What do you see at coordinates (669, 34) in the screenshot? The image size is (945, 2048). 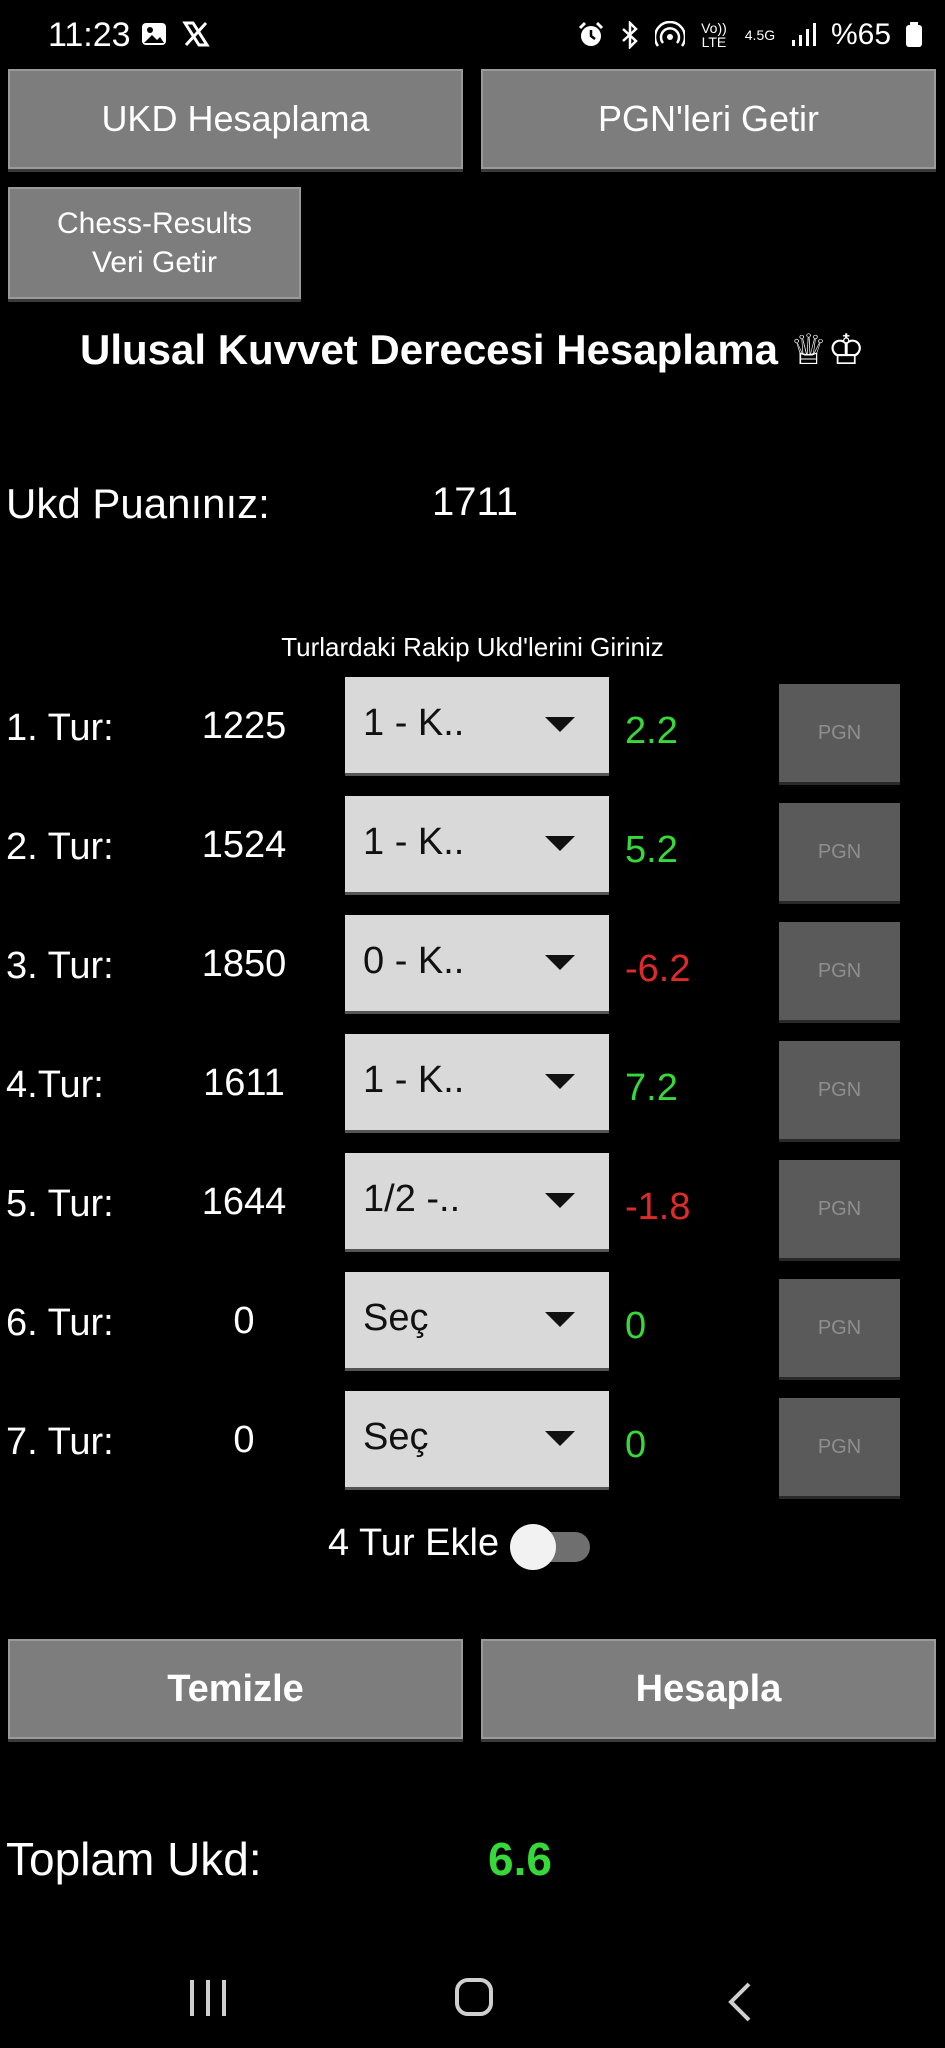 I see `hotspot-icon` at bounding box center [669, 34].